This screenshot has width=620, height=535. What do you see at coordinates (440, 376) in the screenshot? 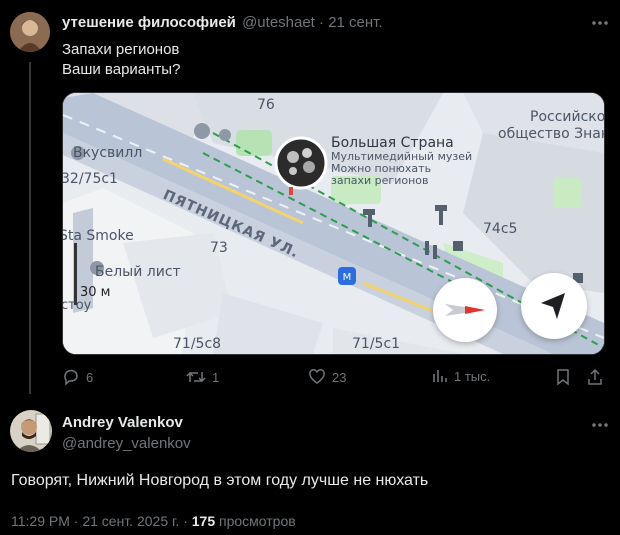
I see `views-icon` at bounding box center [440, 376].